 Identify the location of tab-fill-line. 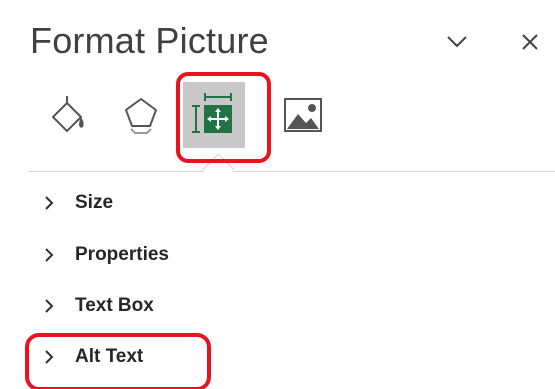
(69, 115).